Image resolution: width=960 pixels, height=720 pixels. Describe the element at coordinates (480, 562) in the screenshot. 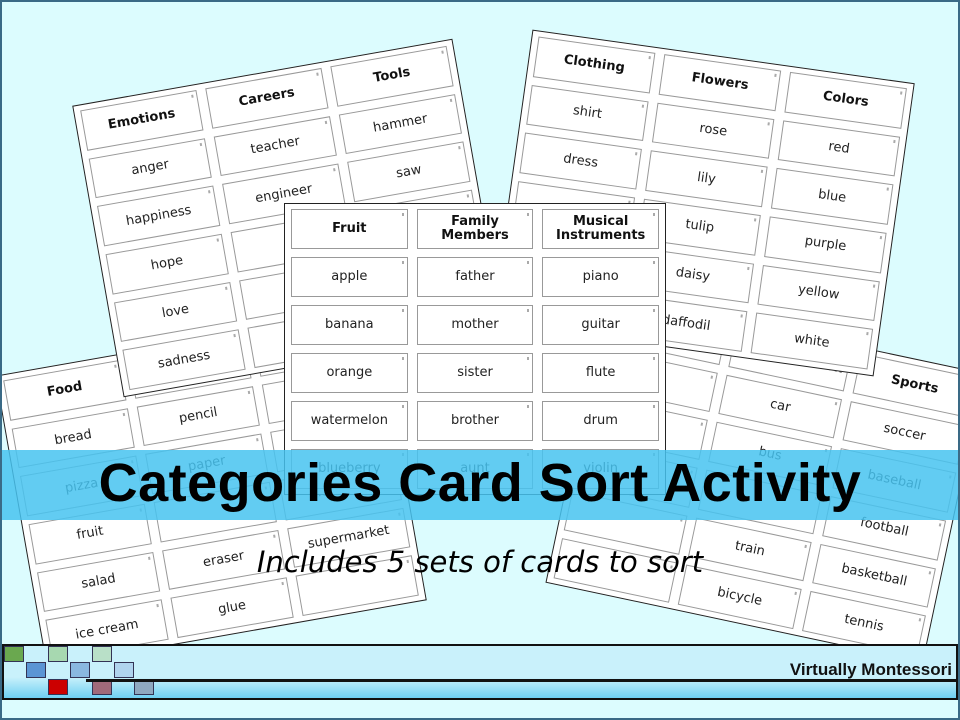

I see `page-subtitle: Includes 5 sets of cards to sort` at that location.